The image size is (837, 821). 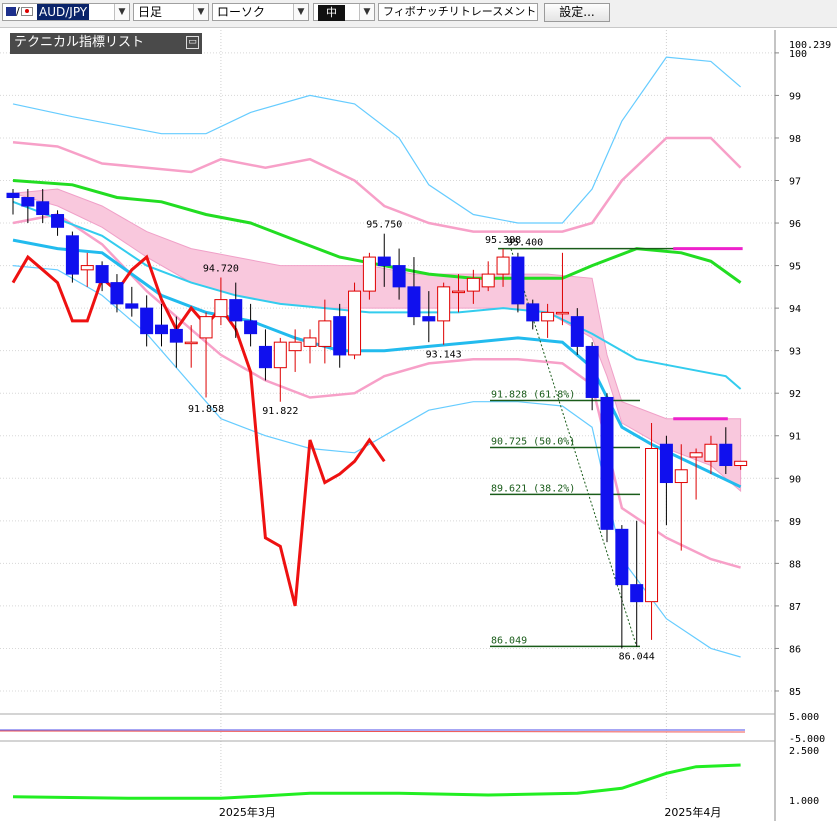 What do you see at coordinates (509, 640) in the screenshot?
I see `fib-level-label: 86.049` at bounding box center [509, 640].